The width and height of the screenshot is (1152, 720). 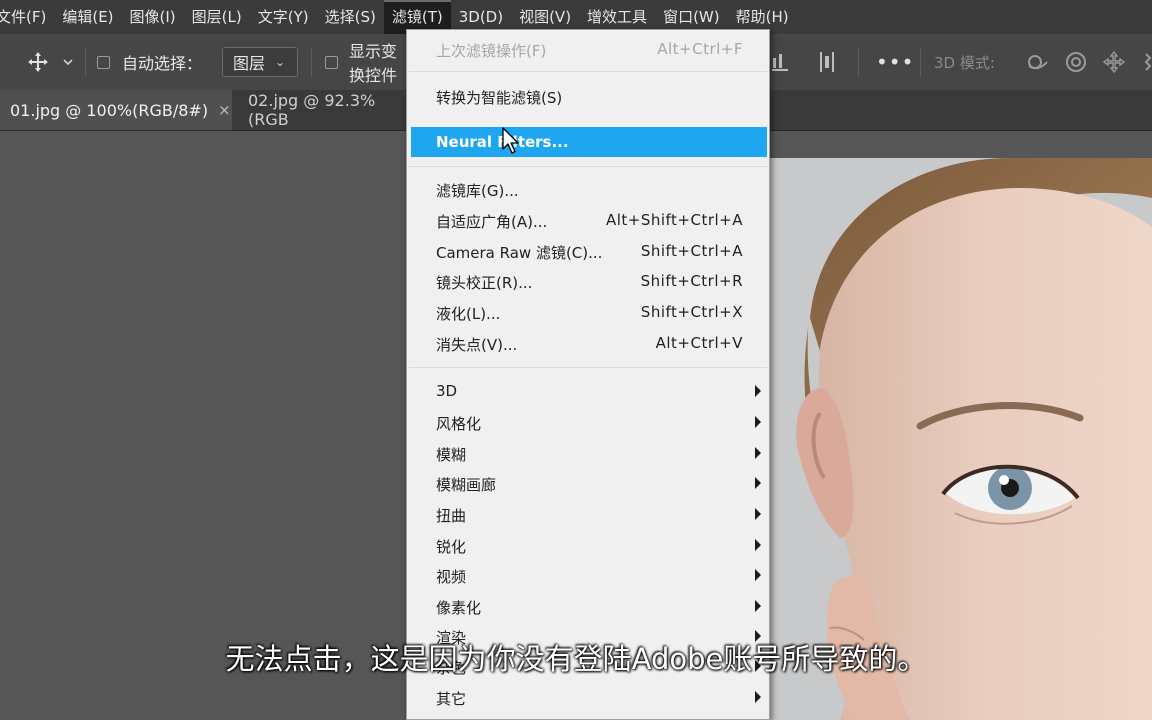 What do you see at coordinates (588, 514) in the screenshot?
I see `menu-item-distort: 扭曲` at bounding box center [588, 514].